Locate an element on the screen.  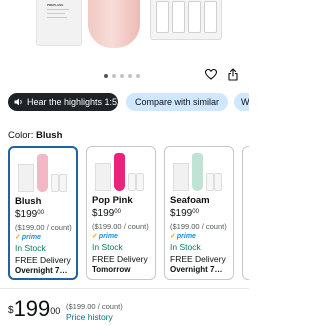
product-box-tag: PREPLASH is located at coordinates (55, 5).